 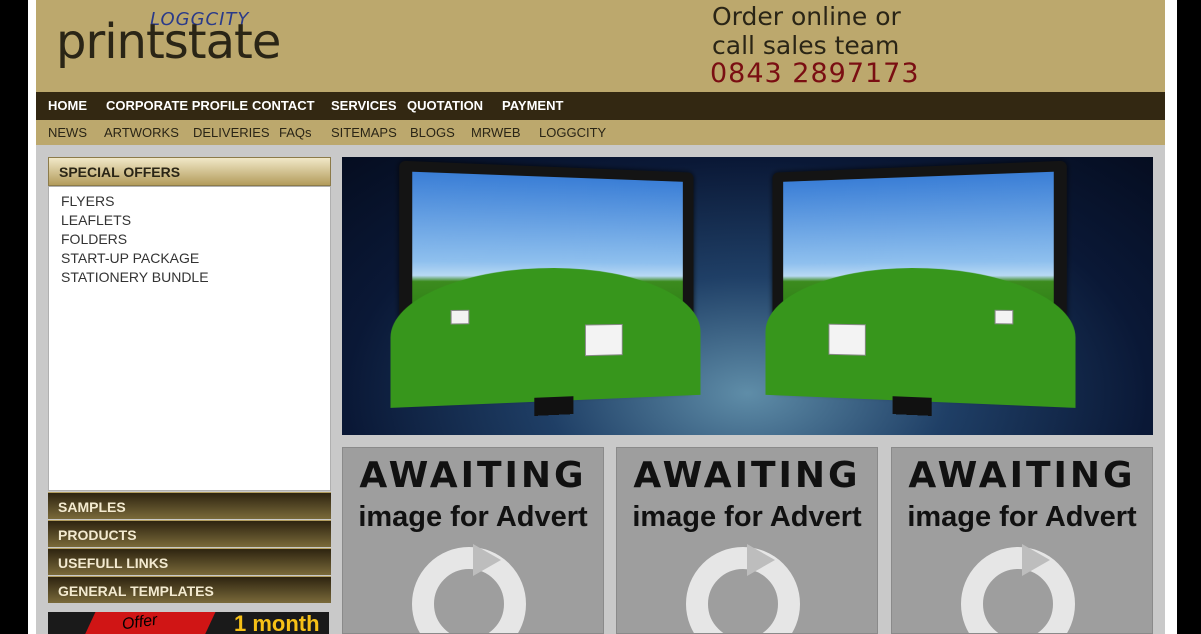 I want to click on advert-slot-2: AWAITING image for Advert, so click(x=747, y=540).